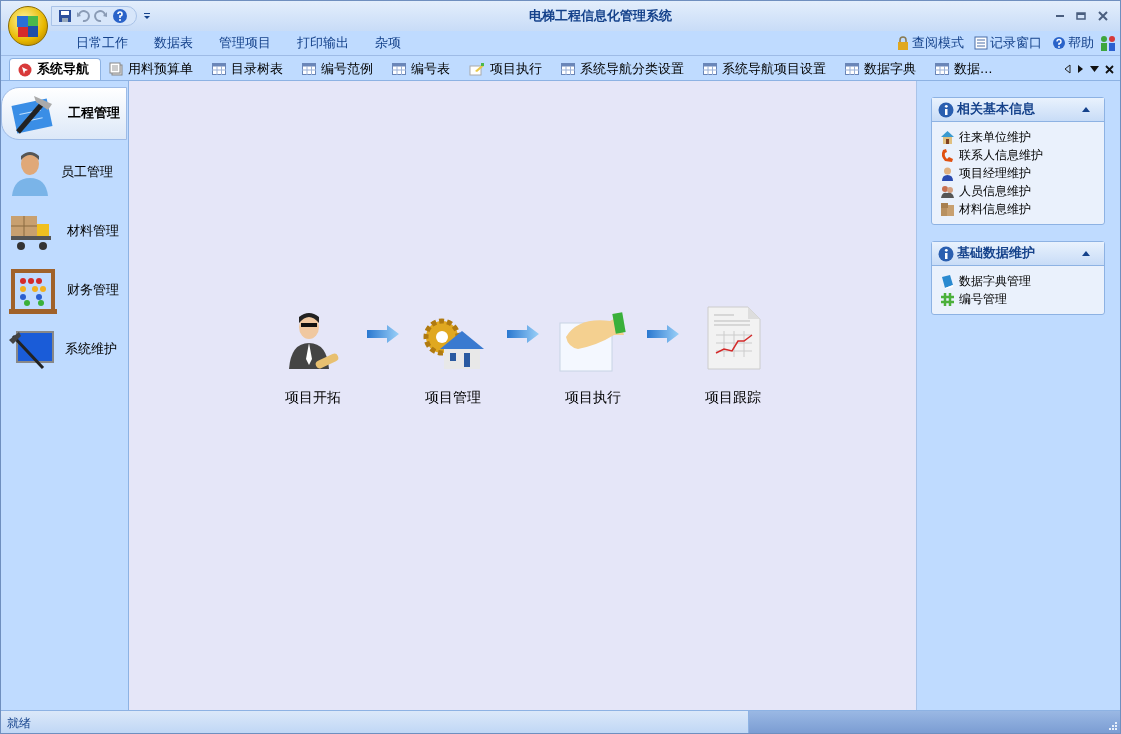  I want to click on phone-icon, so click(947, 155).